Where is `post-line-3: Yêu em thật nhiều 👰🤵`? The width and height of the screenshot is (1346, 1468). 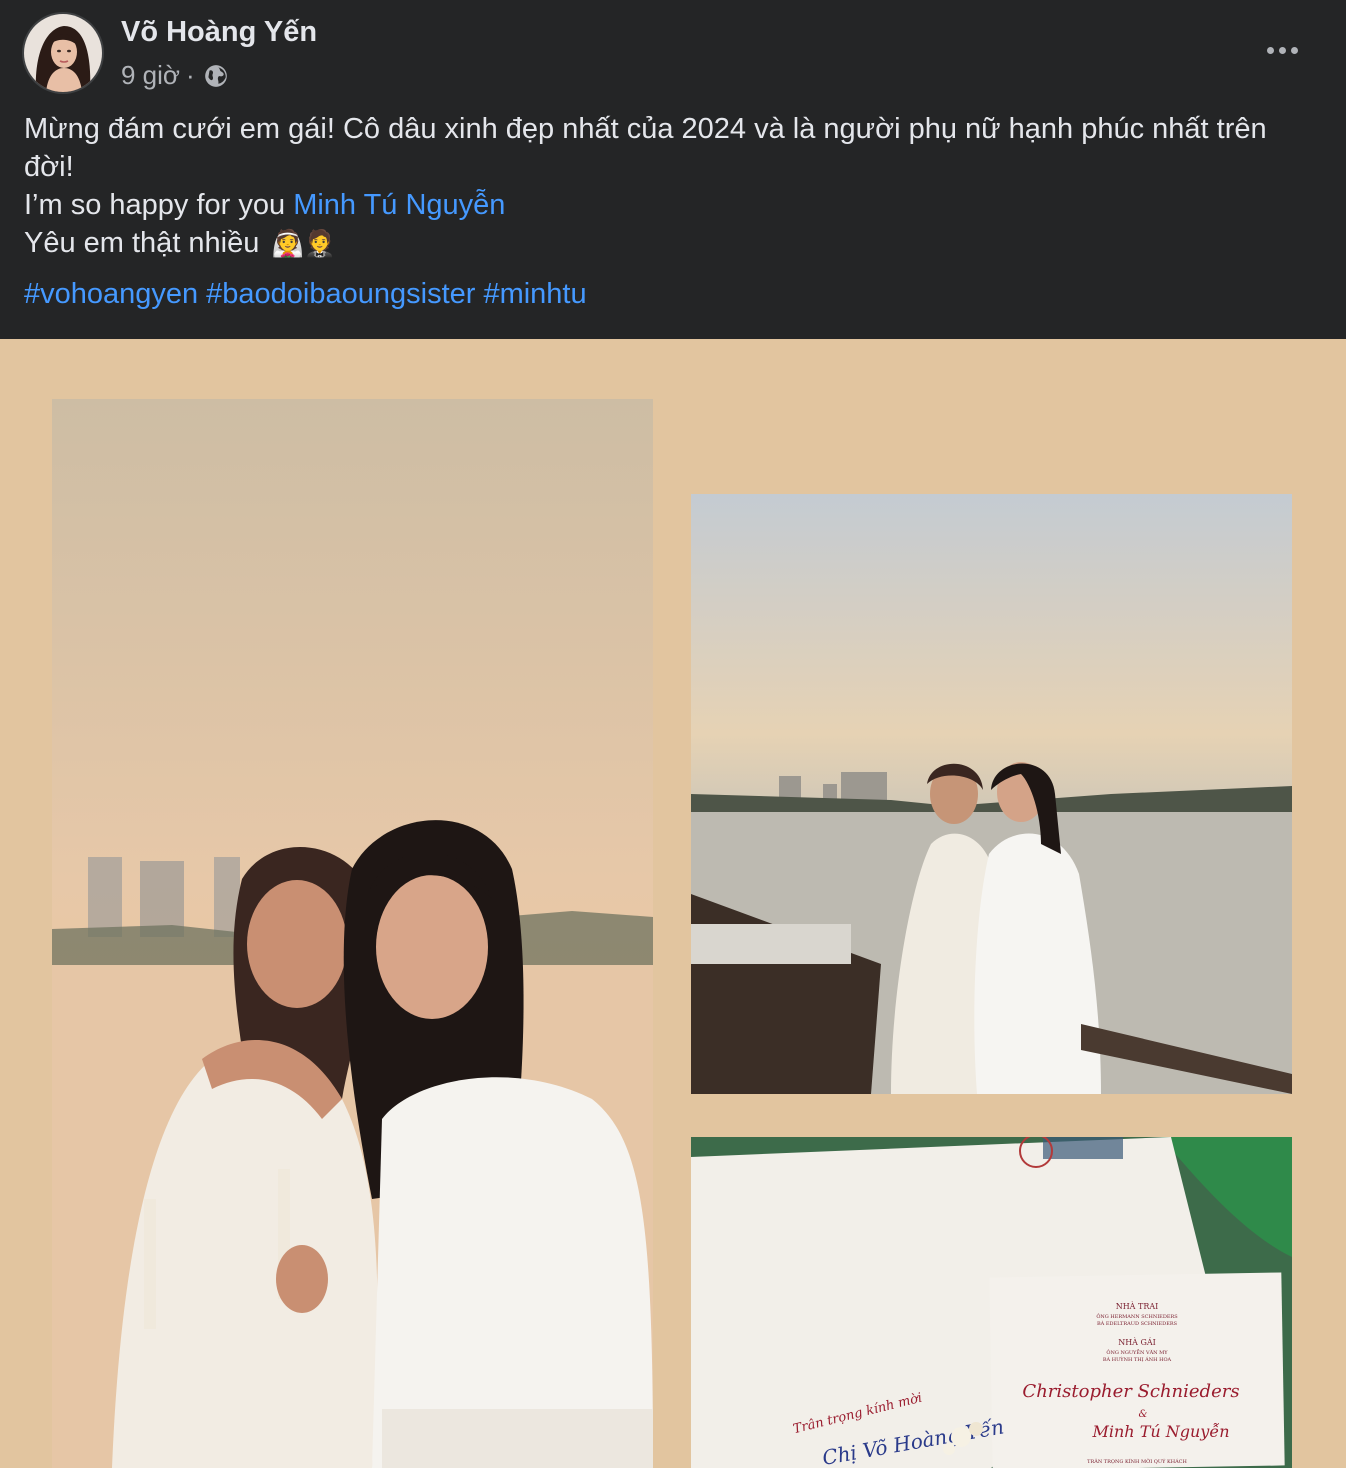
post-line-3: Yêu em thật nhiều 👰🤵 is located at coordinates (180, 243).